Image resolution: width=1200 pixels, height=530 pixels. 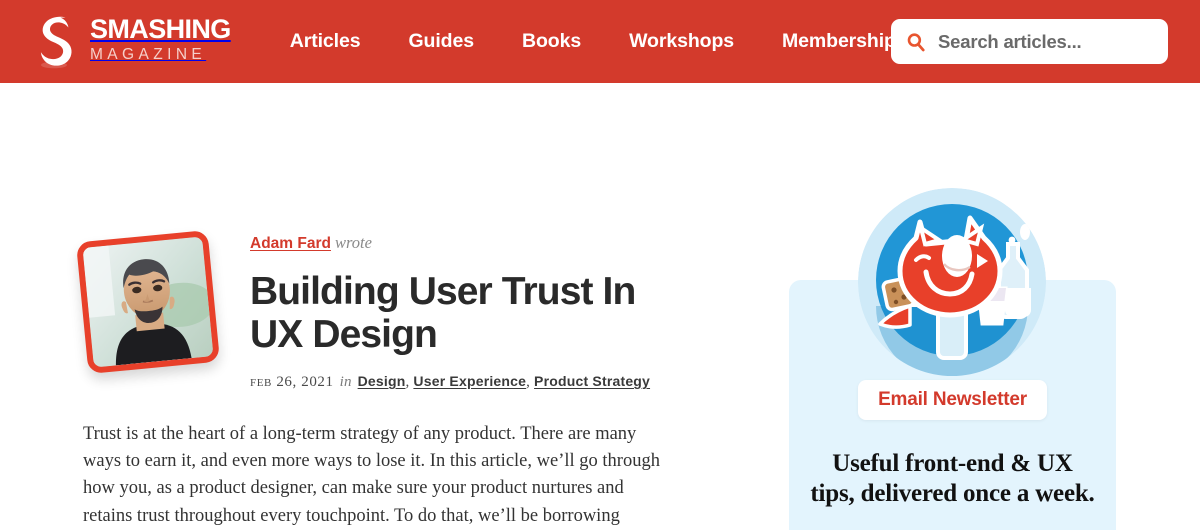 I want to click on avatar-photo, so click(x=148, y=302).